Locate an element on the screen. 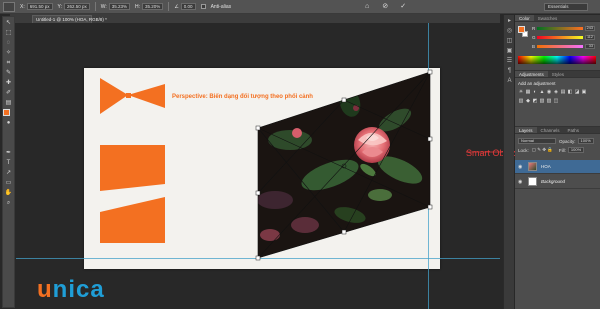  opacity-label: Opacity: is located at coordinates (567, 141).